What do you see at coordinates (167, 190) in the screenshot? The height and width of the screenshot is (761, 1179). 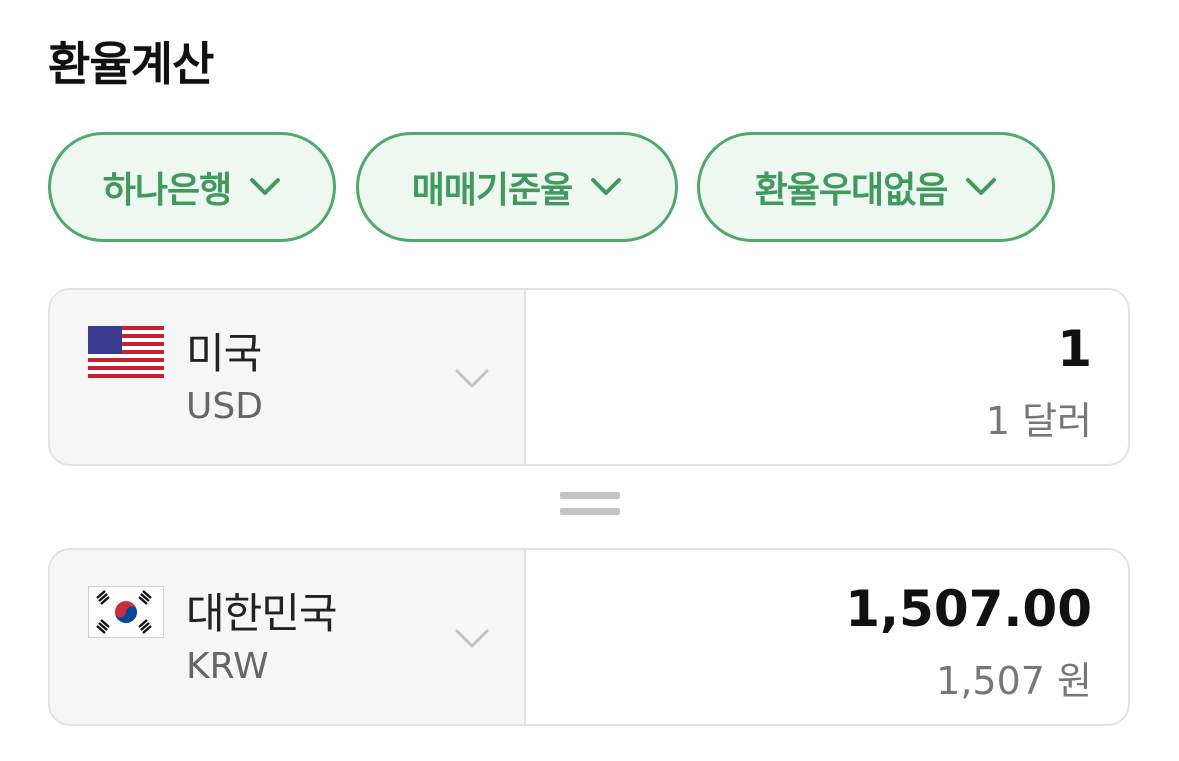 I see `bank-filter-label: 하나은행` at bounding box center [167, 190].